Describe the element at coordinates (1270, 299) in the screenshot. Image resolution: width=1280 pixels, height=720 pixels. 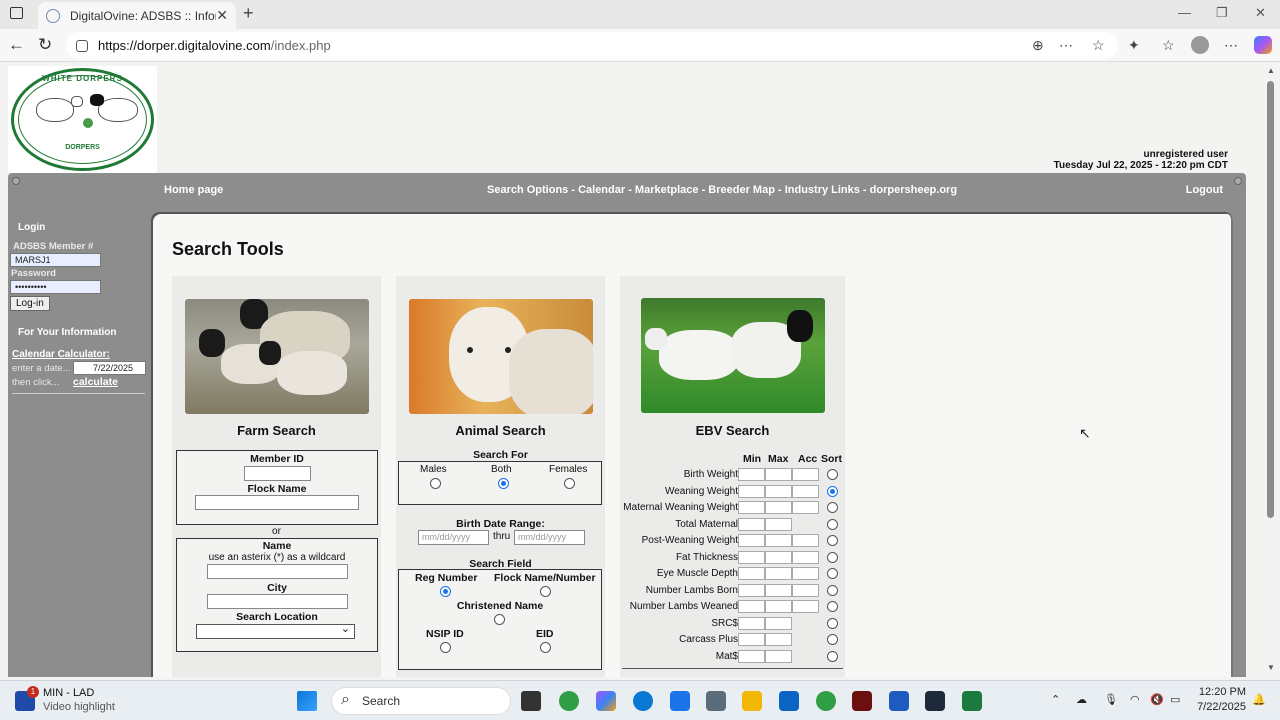
I see `scroll-thumb` at that location.